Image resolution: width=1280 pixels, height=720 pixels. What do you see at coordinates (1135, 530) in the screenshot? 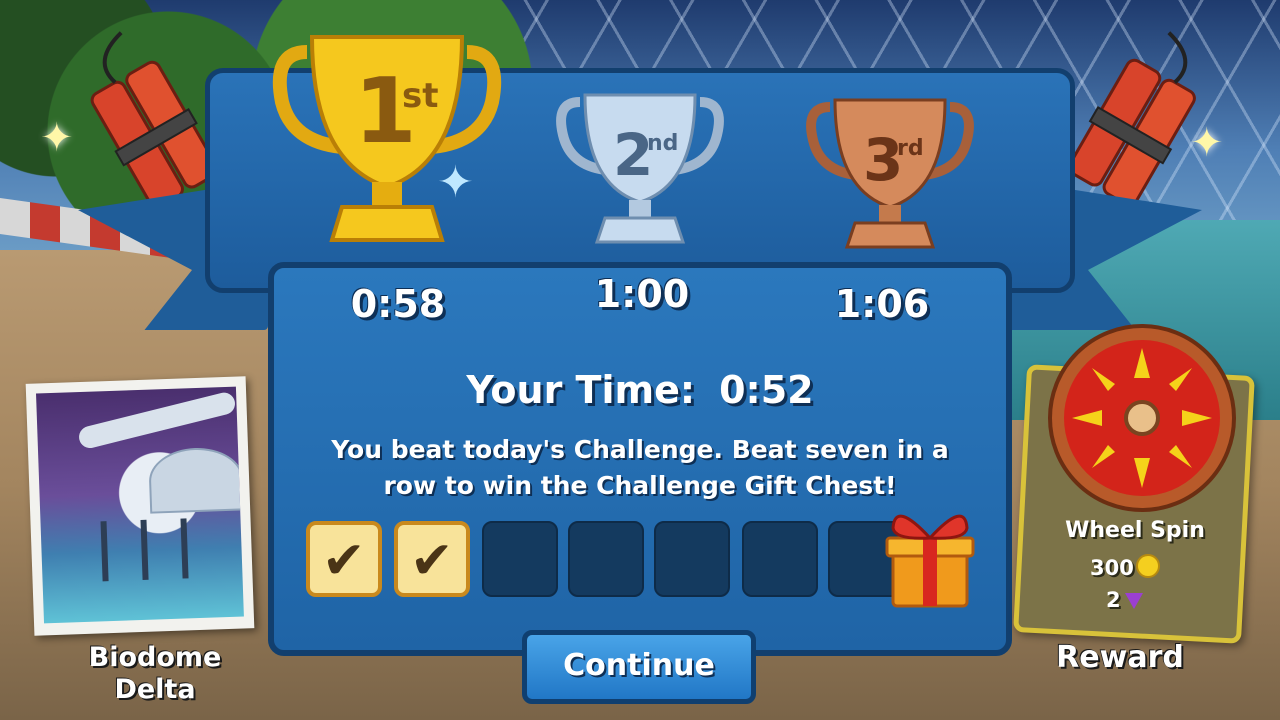
I see `reward-title: Wheel Spin` at bounding box center [1135, 530].